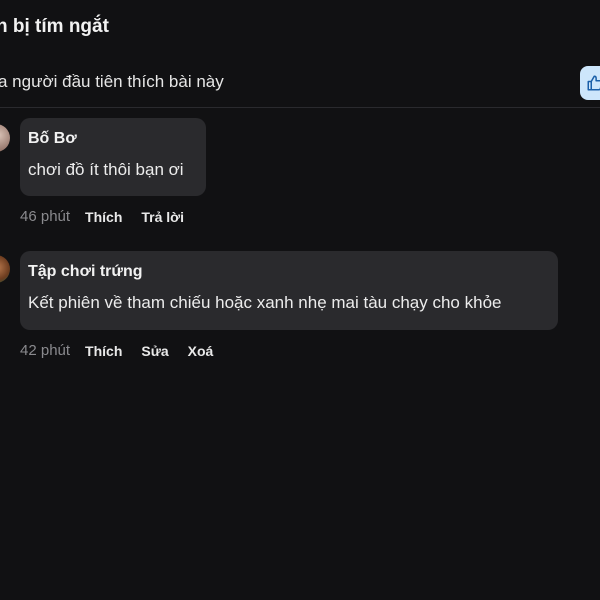 The width and height of the screenshot is (600, 600). I want to click on like-button, so click(590, 83).